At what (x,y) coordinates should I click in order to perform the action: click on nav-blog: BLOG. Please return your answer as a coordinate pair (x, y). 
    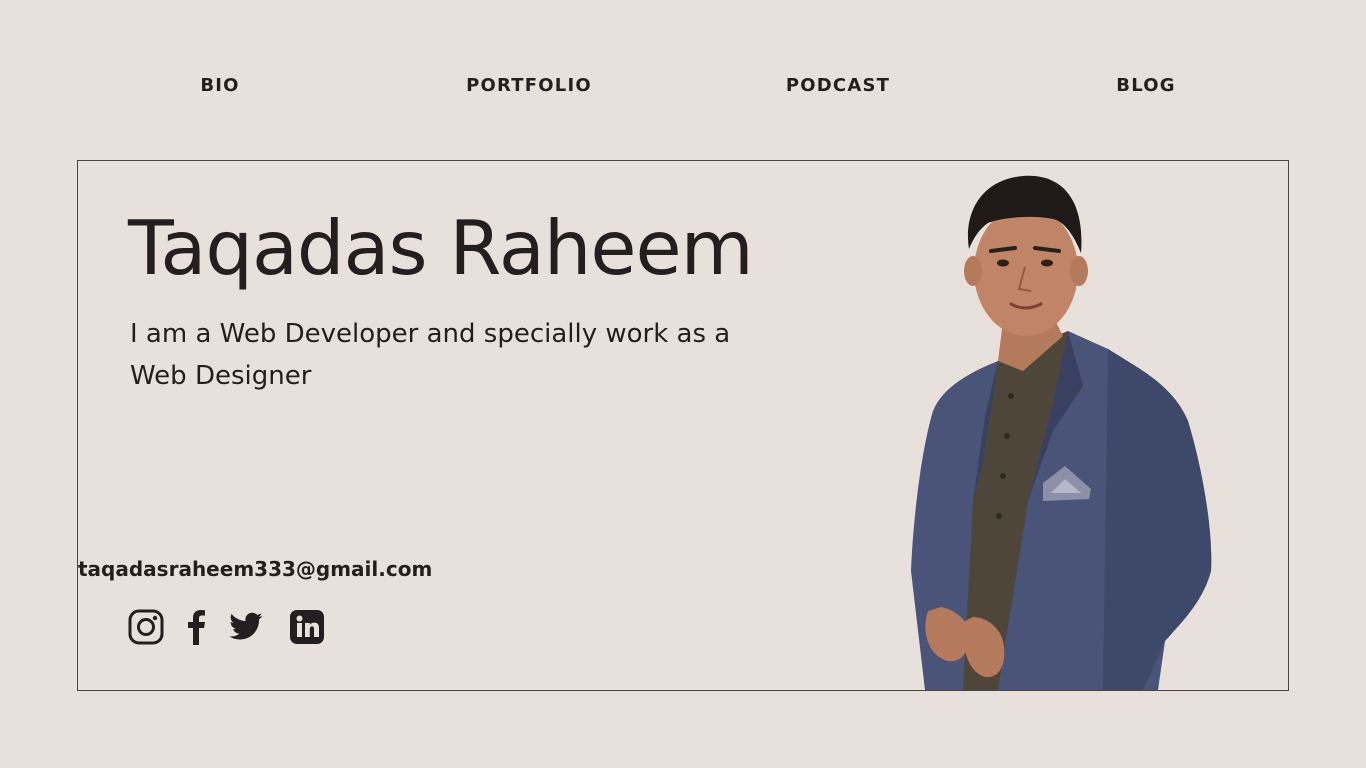
    Looking at the image, I should click on (1145, 85).